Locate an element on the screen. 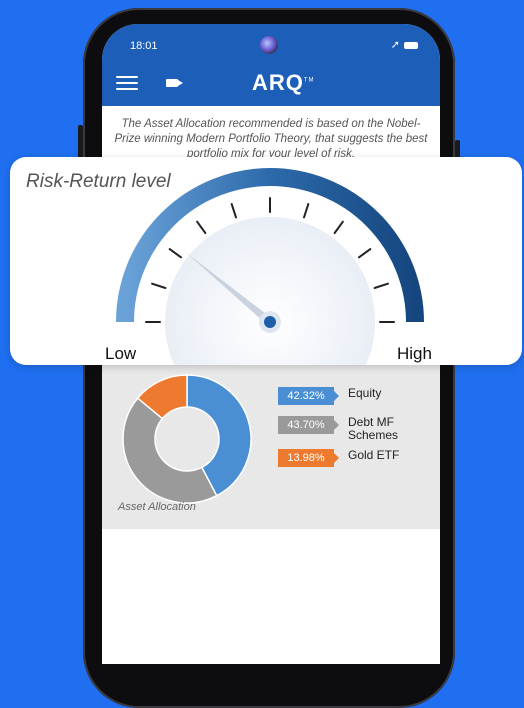 The image size is (524, 708). legend-item: 43.70% Debt MF Schemes is located at coordinates (348, 429).